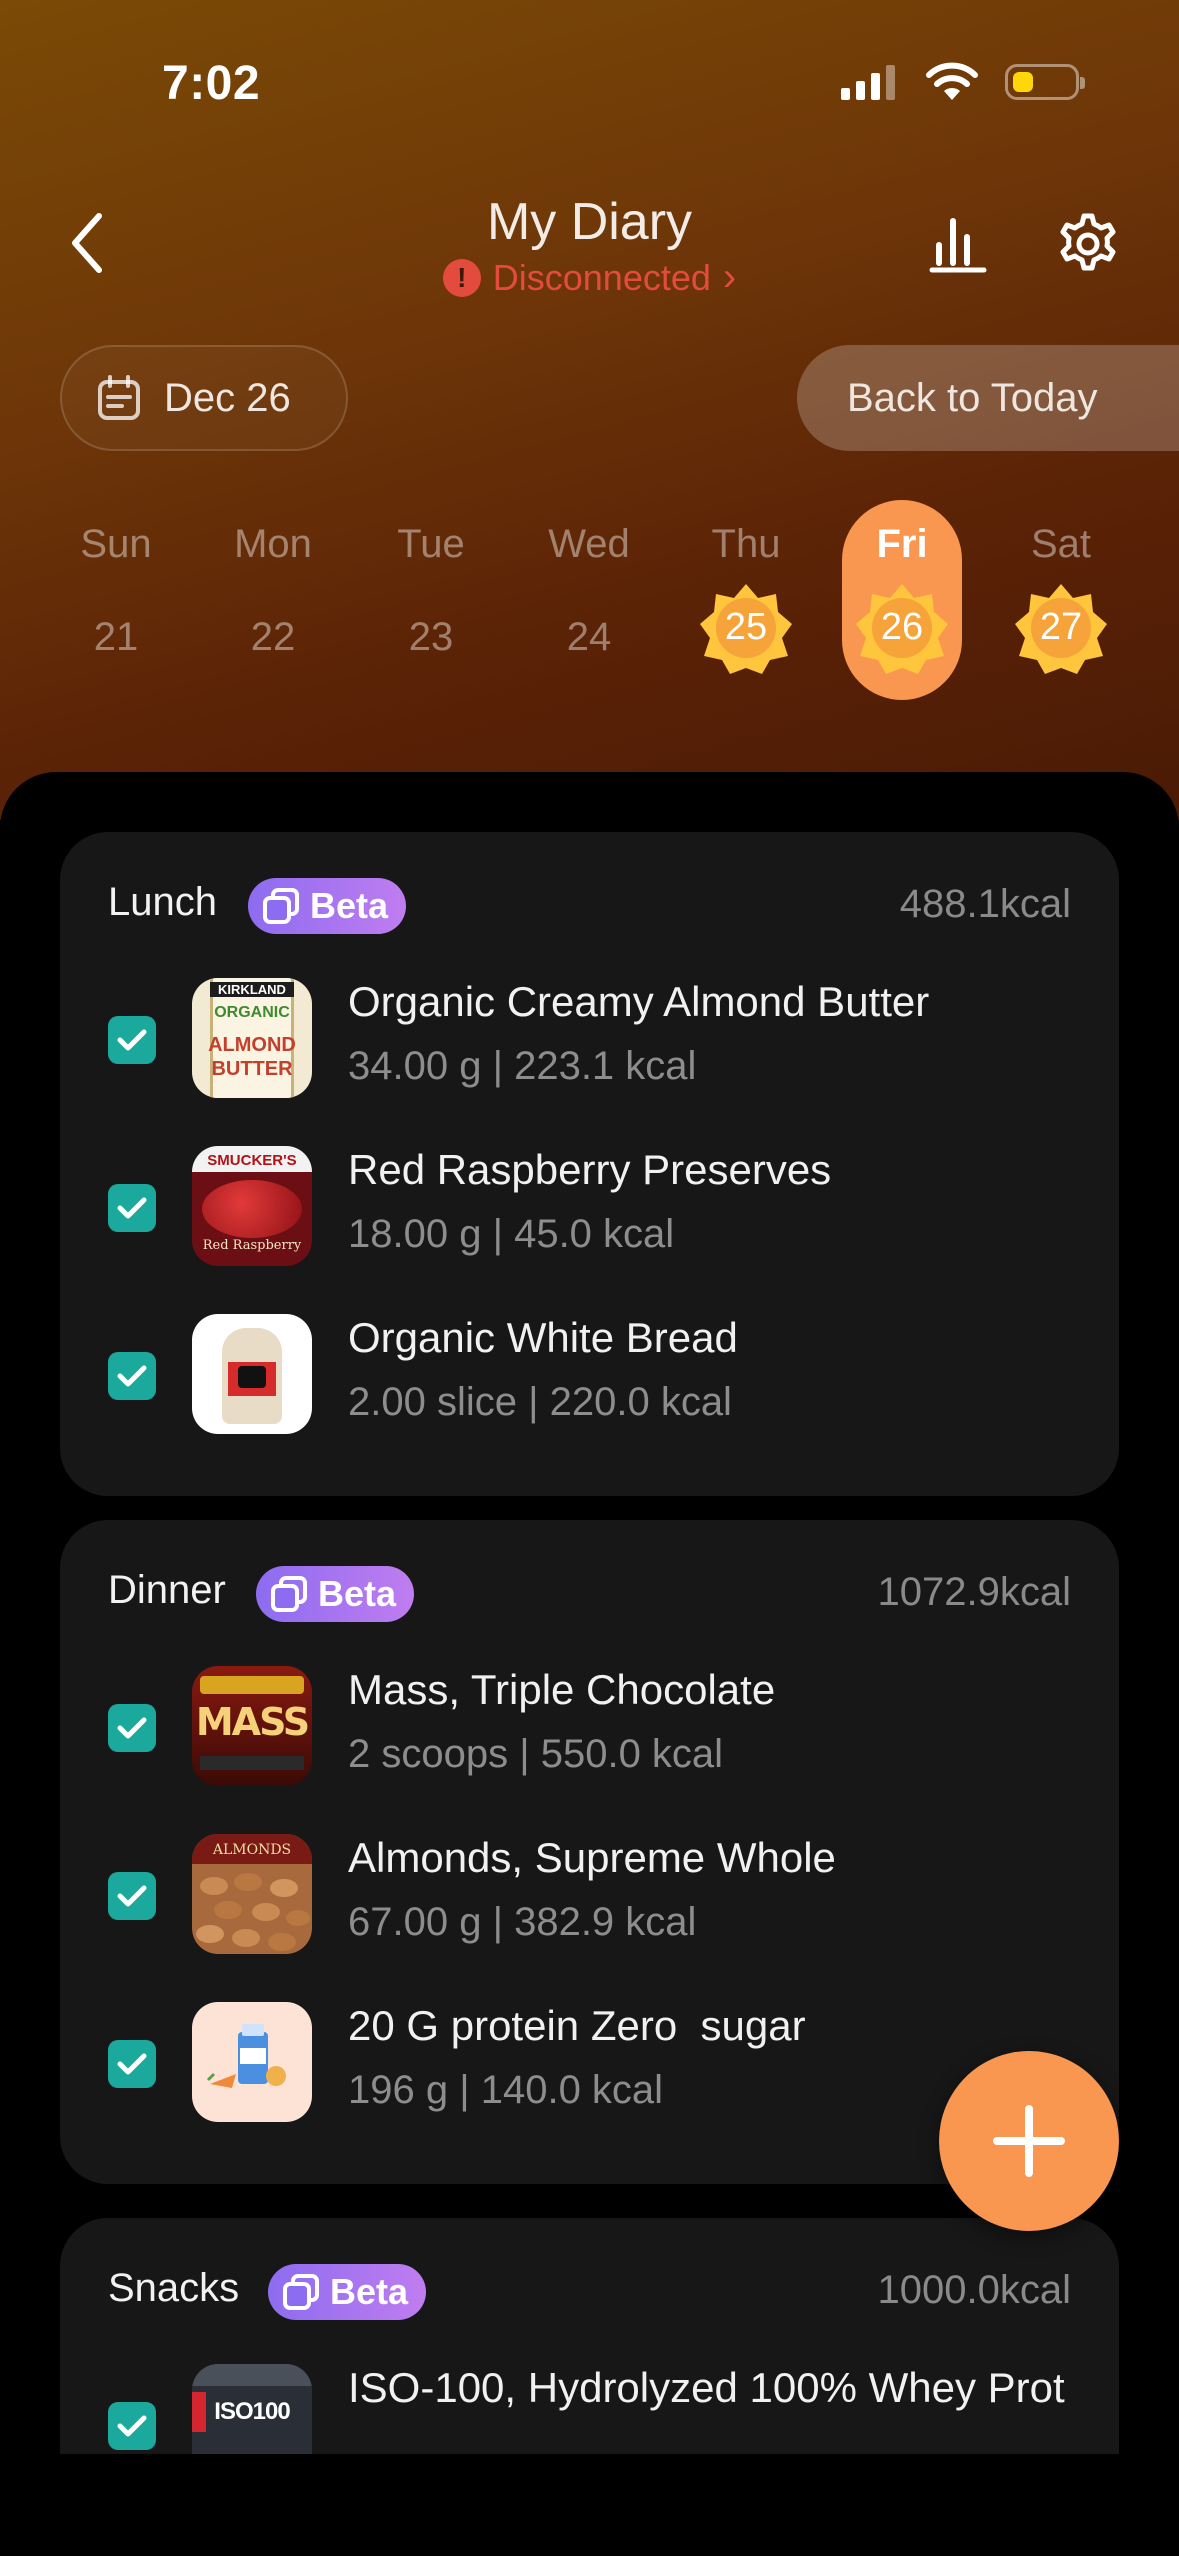 The width and height of the screenshot is (1179, 2556). Describe the element at coordinates (639, 1001) in the screenshot. I see `food-name: Organic Creamy Almond Butter` at that location.